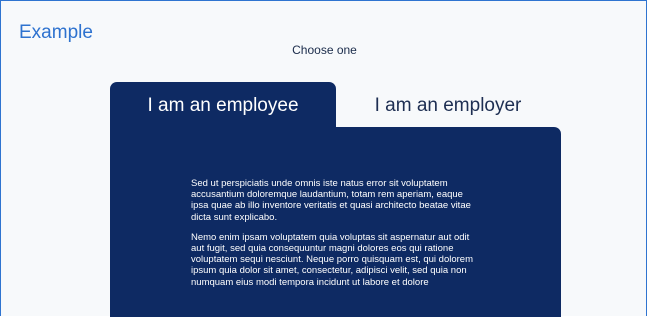 This screenshot has width=649, height=317. Describe the element at coordinates (448, 104) in the screenshot. I see `tab-employer: I am an employer` at that location.